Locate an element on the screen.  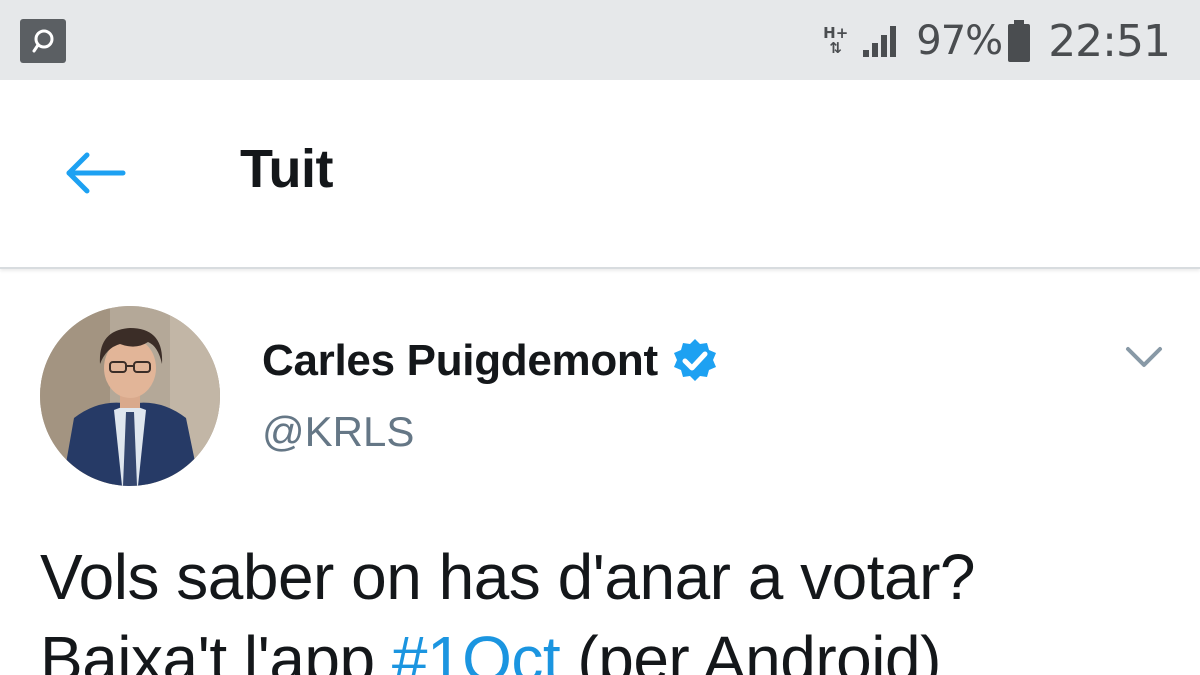
signal-strength-icon is located at coordinates (882, 41).